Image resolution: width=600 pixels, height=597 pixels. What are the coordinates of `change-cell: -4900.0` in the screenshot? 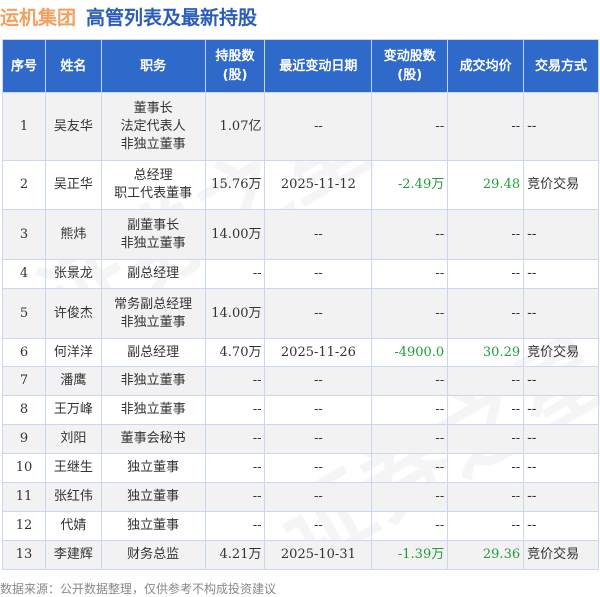 It's located at (410, 352).